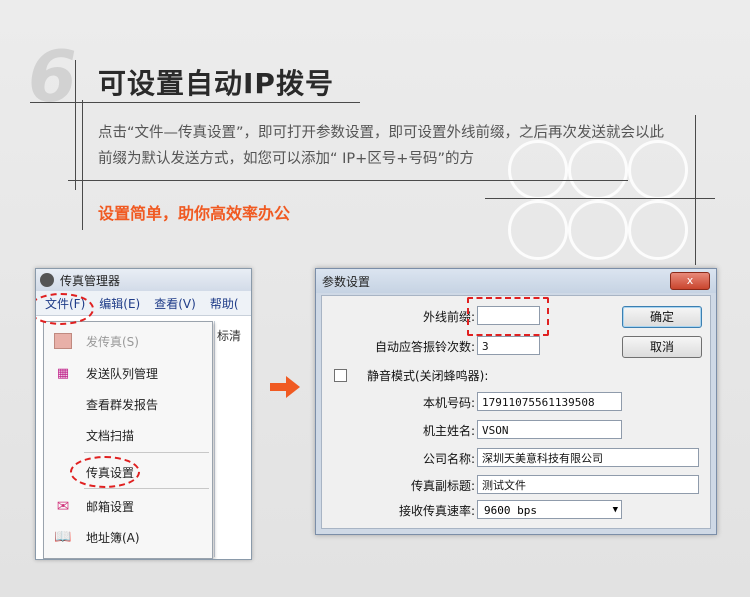 The width and height of the screenshot is (750, 597). I want to click on menu-item-label: 地址簿(A), so click(113, 537).